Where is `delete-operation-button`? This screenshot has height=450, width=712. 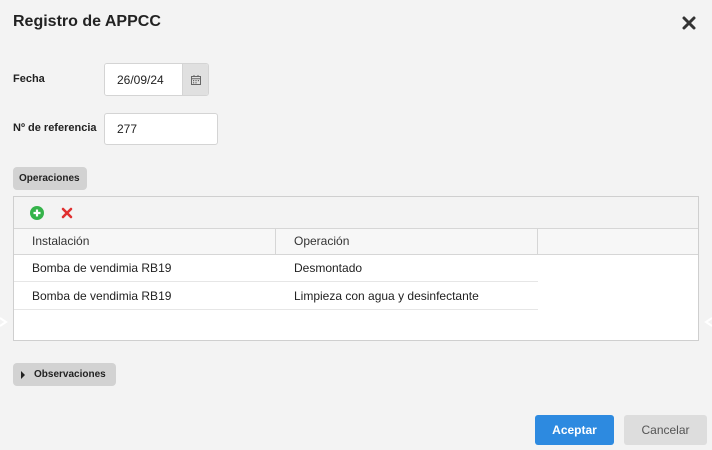 delete-operation-button is located at coordinates (67, 213).